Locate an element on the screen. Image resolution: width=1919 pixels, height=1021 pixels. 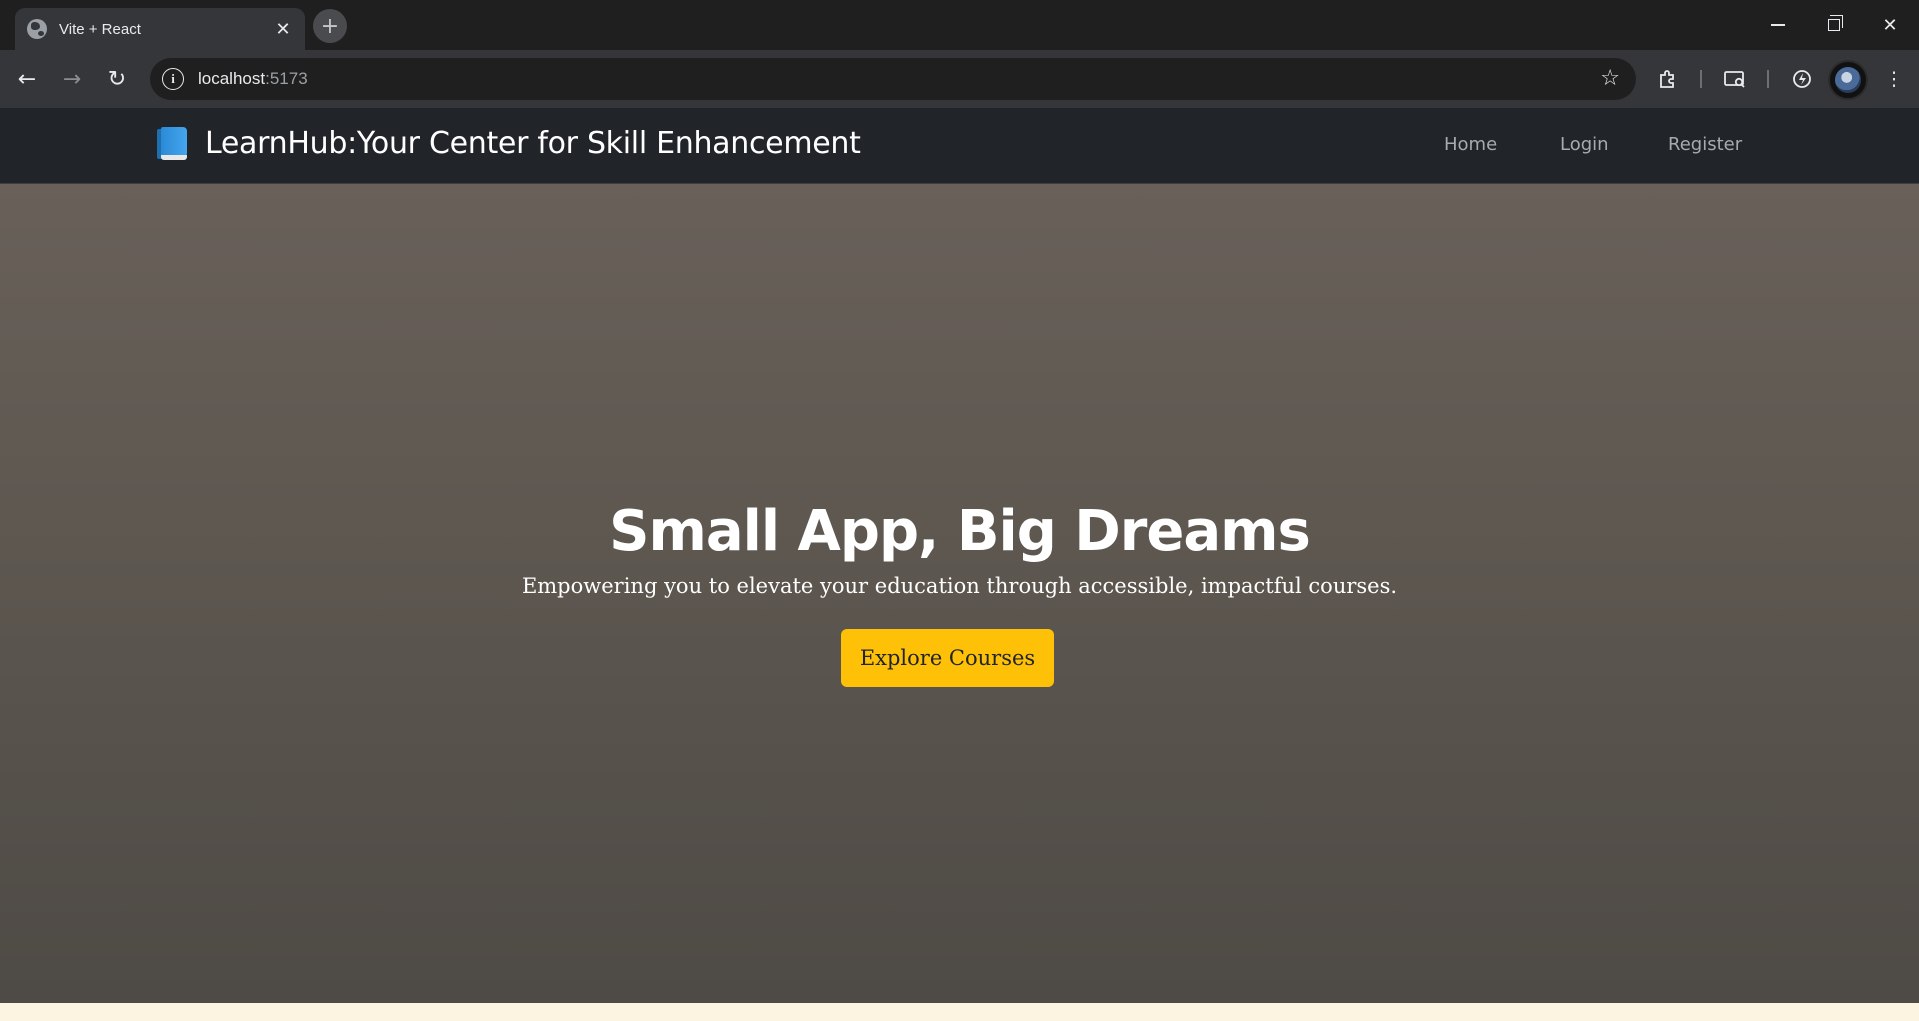
browser-toolbar: ← → ↻ i localhost:5173 ☆ ⋮ is located at coordinates (959, 79).